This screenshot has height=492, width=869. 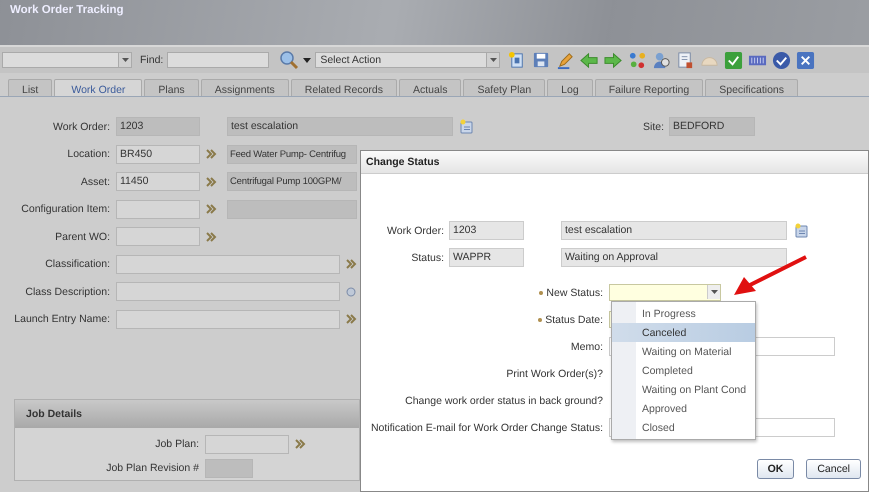 I want to click on input-field: WAPPR, so click(x=486, y=257).